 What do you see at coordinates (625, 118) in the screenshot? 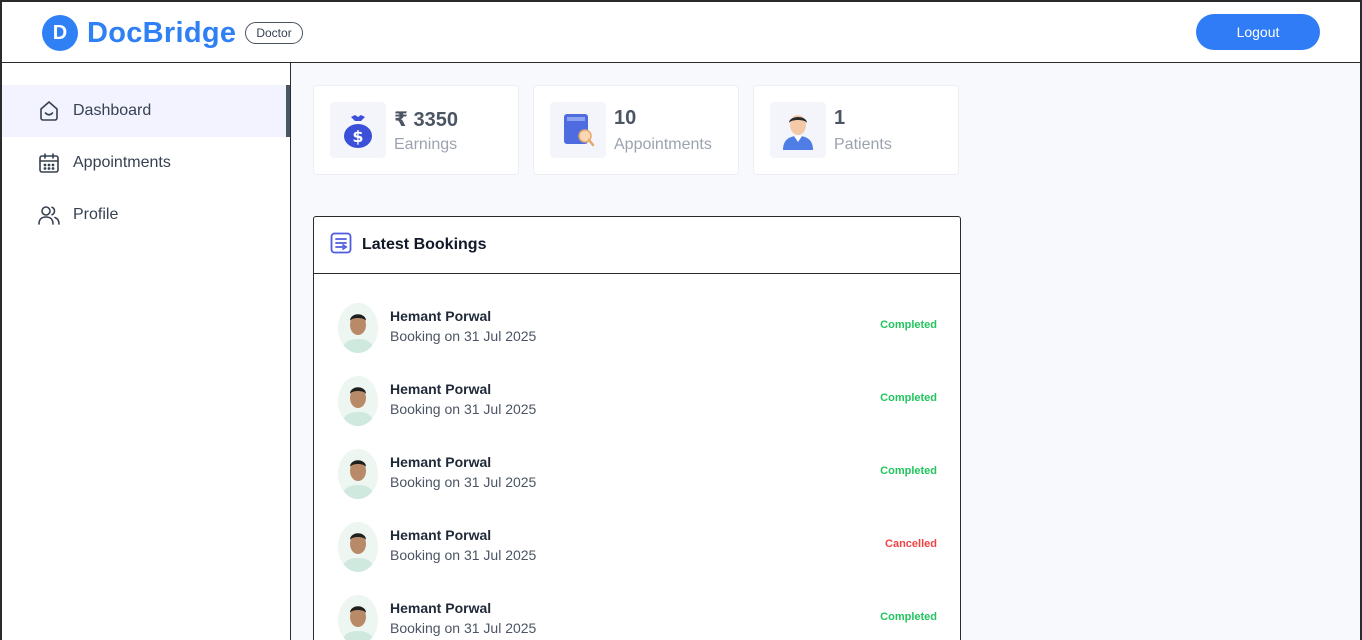
I see `stat-value: 10` at bounding box center [625, 118].